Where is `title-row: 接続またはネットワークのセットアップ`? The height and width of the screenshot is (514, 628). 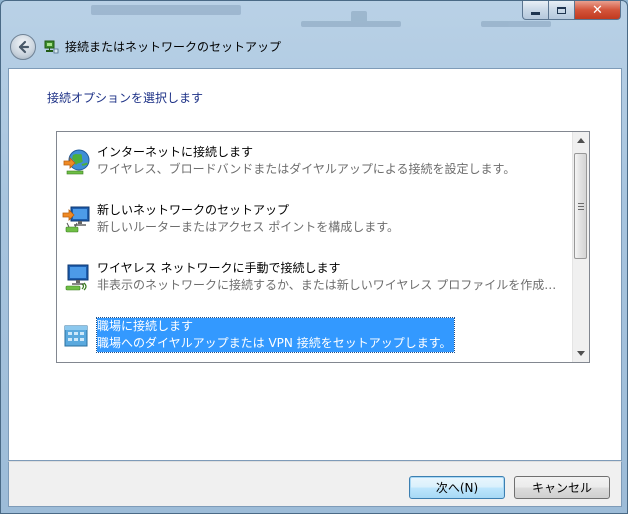
title-row: 接続またはネットワークのセットアップ is located at coordinates (314, 47).